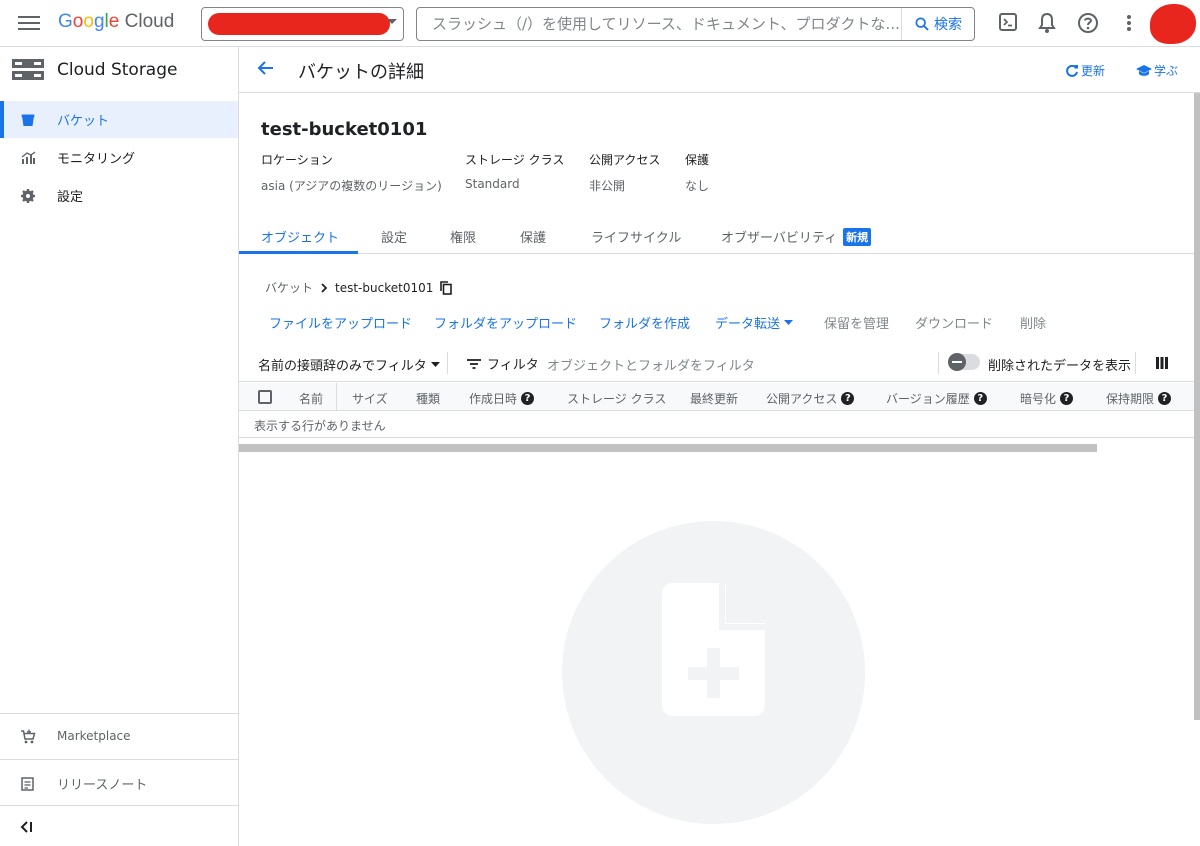  Describe the element at coordinates (1197, 406) in the screenshot. I see `vertical-scrollbar` at that location.